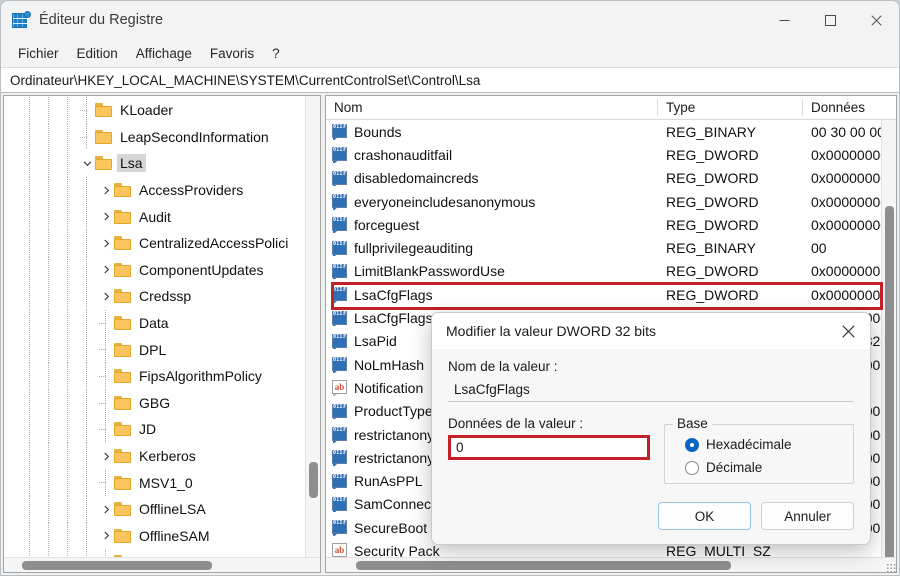  Describe the element at coordinates (611, 271) in the screenshot. I see `value-row: LimitBlankPasswordUseREG_DWORD0x00000001` at that location.